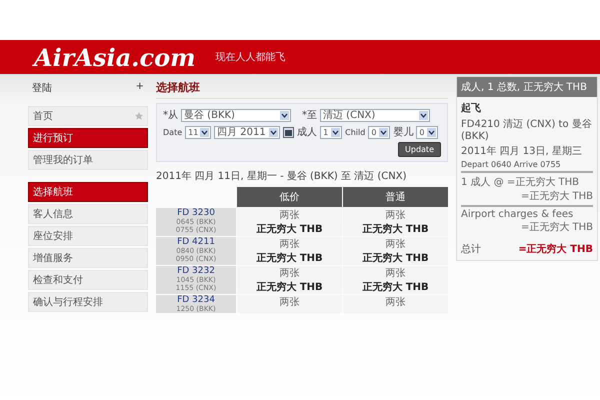  What do you see at coordinates (88, 116) in the screenshot?
I see `menu-item: 首页` at bounding box center [88, 116].